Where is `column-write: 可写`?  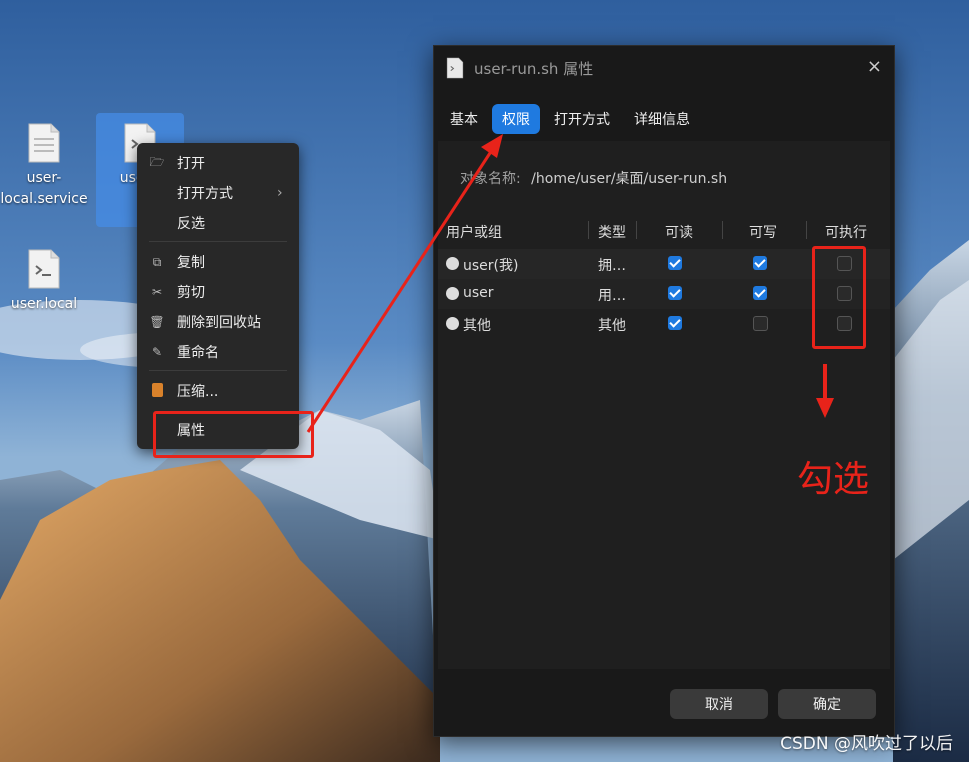 column-write: 可写 is located at coordinates (763, 233).